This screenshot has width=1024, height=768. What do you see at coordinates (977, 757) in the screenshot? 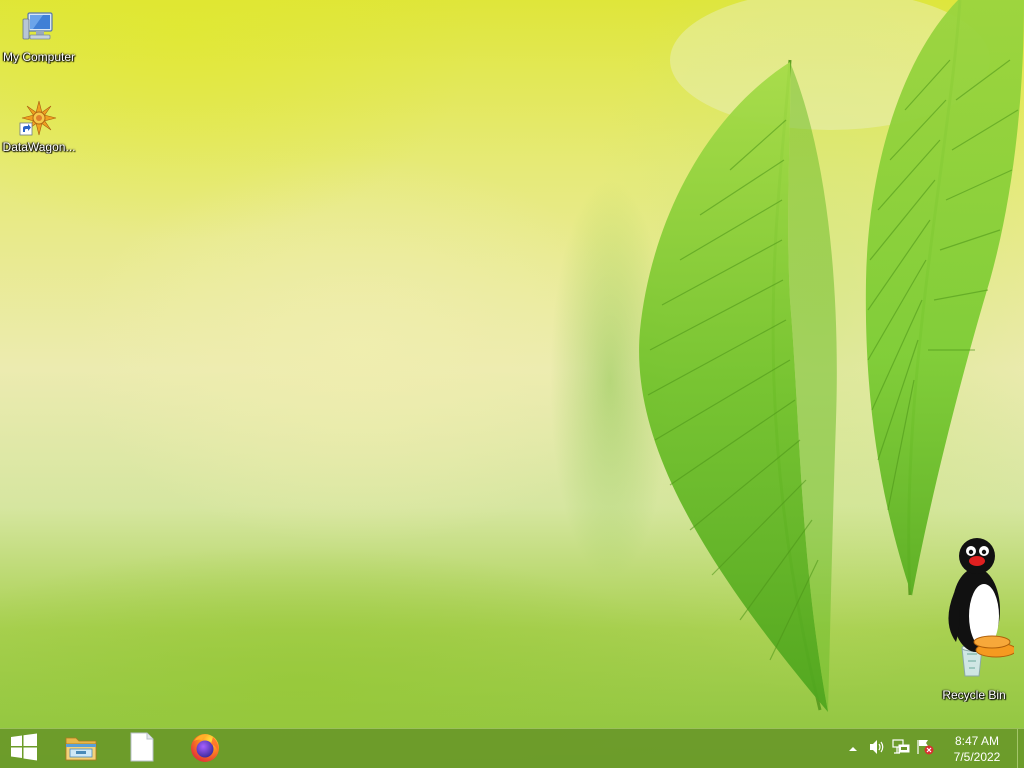
I see `clock-date: 7/5/2022` at bounding box center [977, 757].